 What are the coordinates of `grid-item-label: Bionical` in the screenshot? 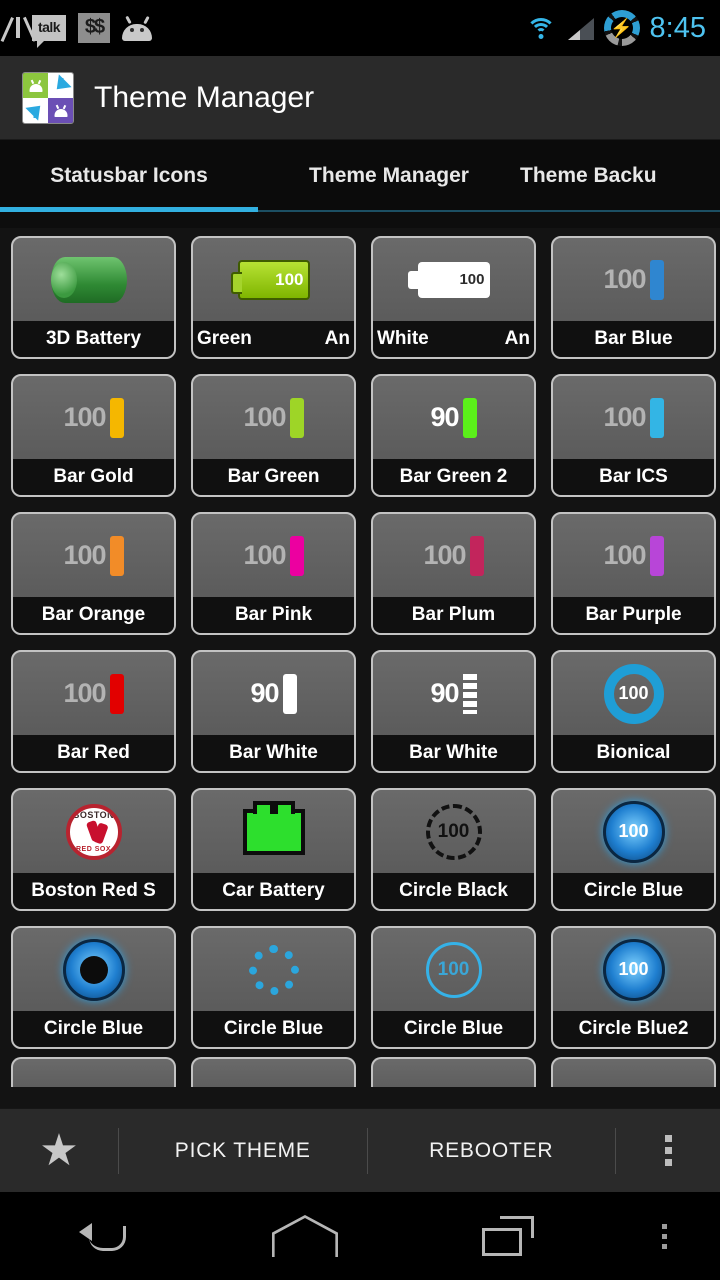 It's located at (633, 753).